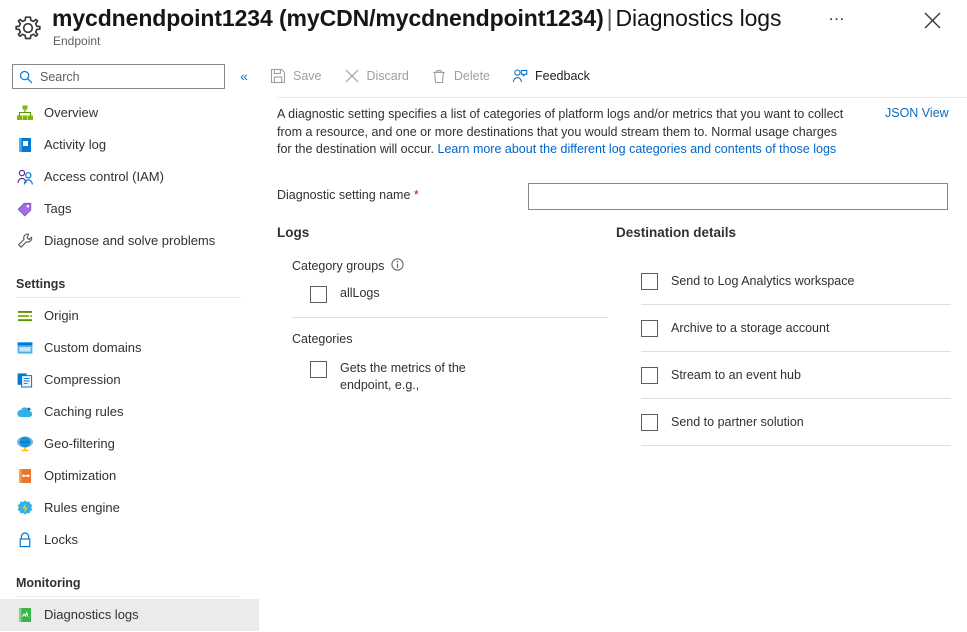 The image size is (967, 632). Describe the element at coordinates (84, 411) in the screenshot. I see `sidebar-item-label: Caching rules` at that location.